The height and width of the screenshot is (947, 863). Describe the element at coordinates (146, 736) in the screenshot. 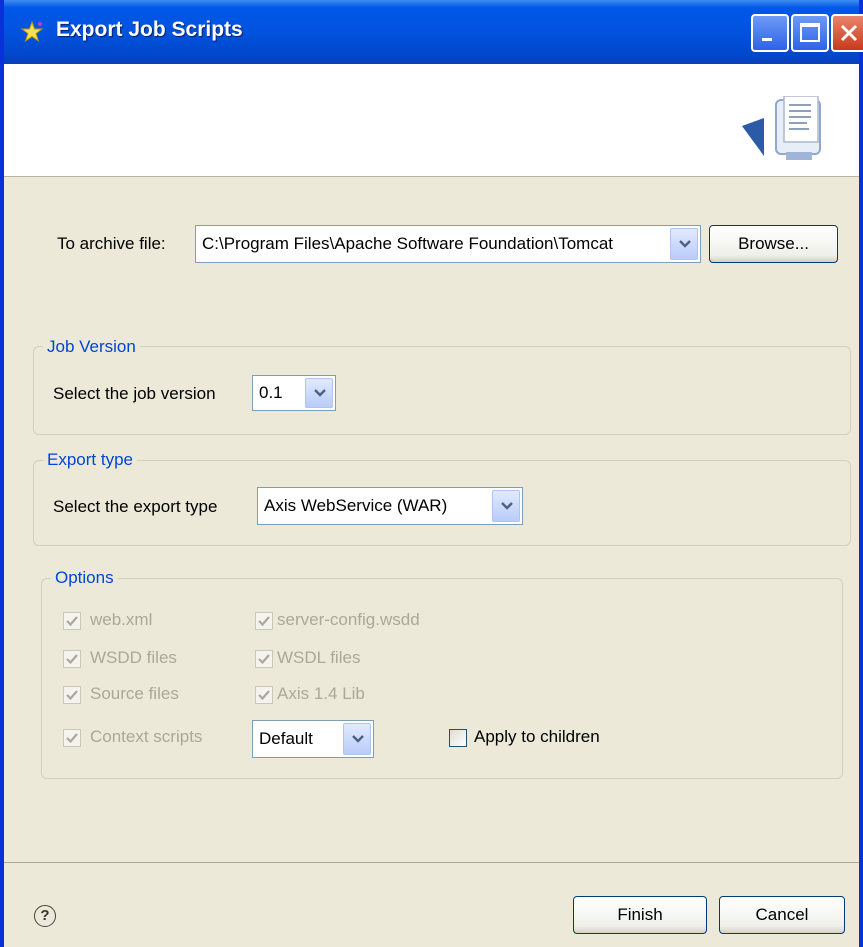

I see `context-scripts-label: Context scripts` at that location.